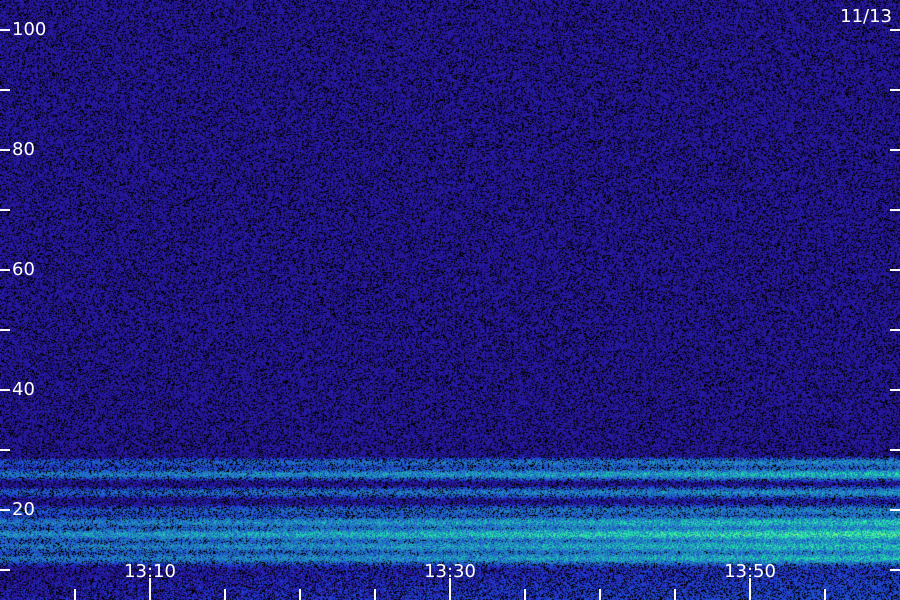 This screenshot has height=600, width=900. I want to click on y-tick-label: 60, so click(23, 269).